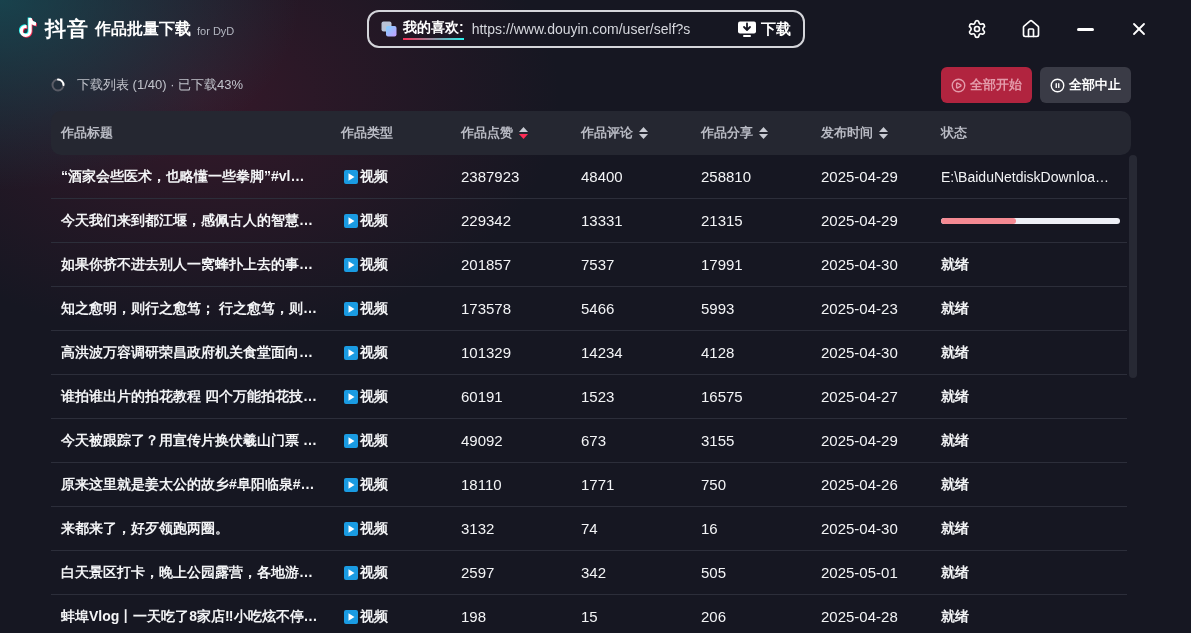  What do you see at coordinates (598, 396) in the screenshot?
I see `comments-cell: 1523` at bounding box center [598, 396].